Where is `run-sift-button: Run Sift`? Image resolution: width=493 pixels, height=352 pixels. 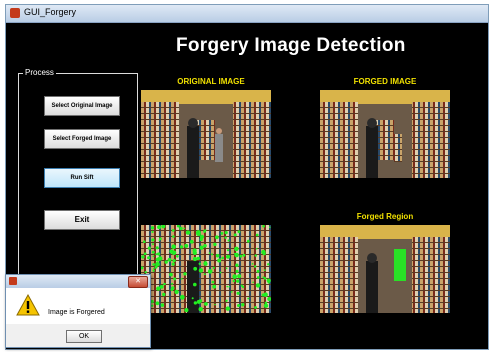
run-sift-button: Run Sift is located at coordinates (82, 178).